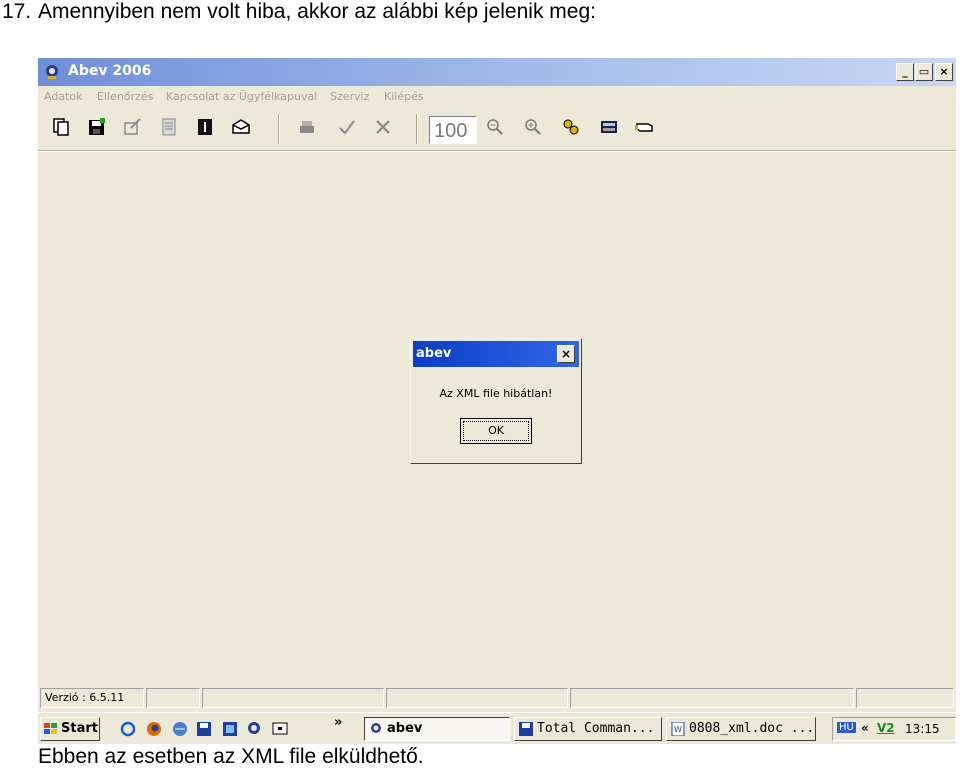  I want to click on toolbar-separator, so click(279, 129).